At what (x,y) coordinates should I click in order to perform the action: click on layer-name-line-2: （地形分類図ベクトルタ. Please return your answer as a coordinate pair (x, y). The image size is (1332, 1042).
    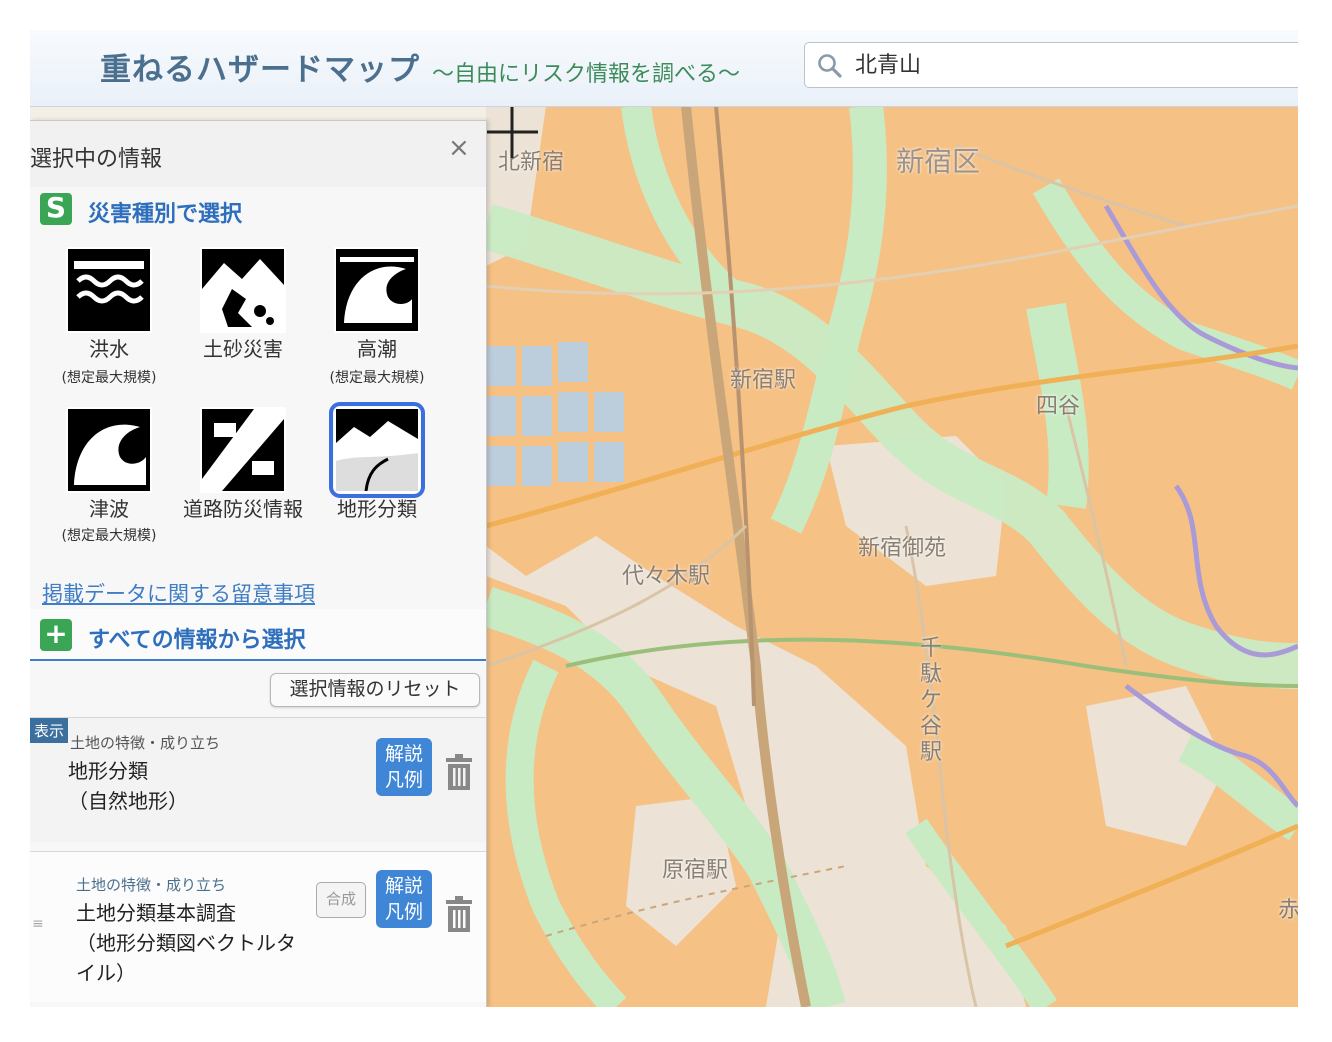
    Looking at the image, I should click on (186, 943).